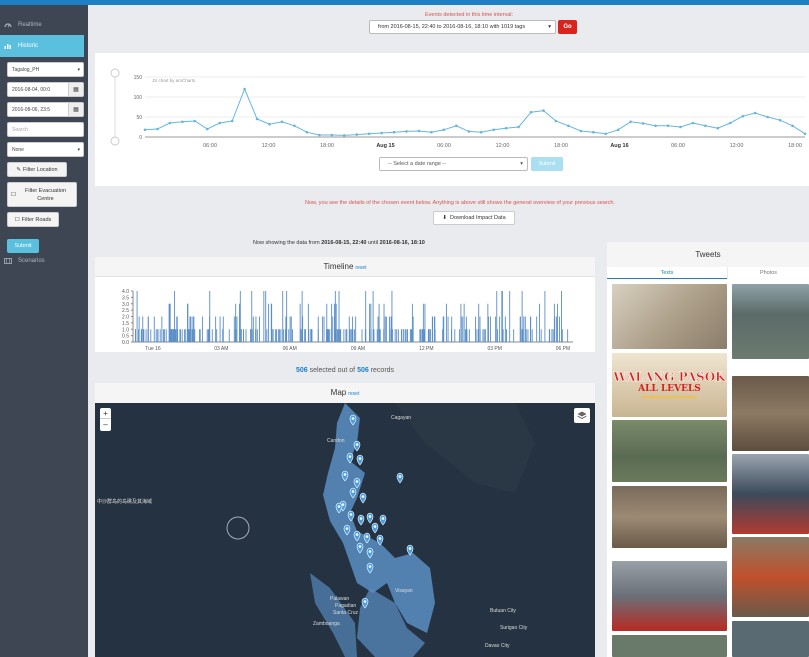  I want to click on zoom-in-button: +, so click(105, 413).